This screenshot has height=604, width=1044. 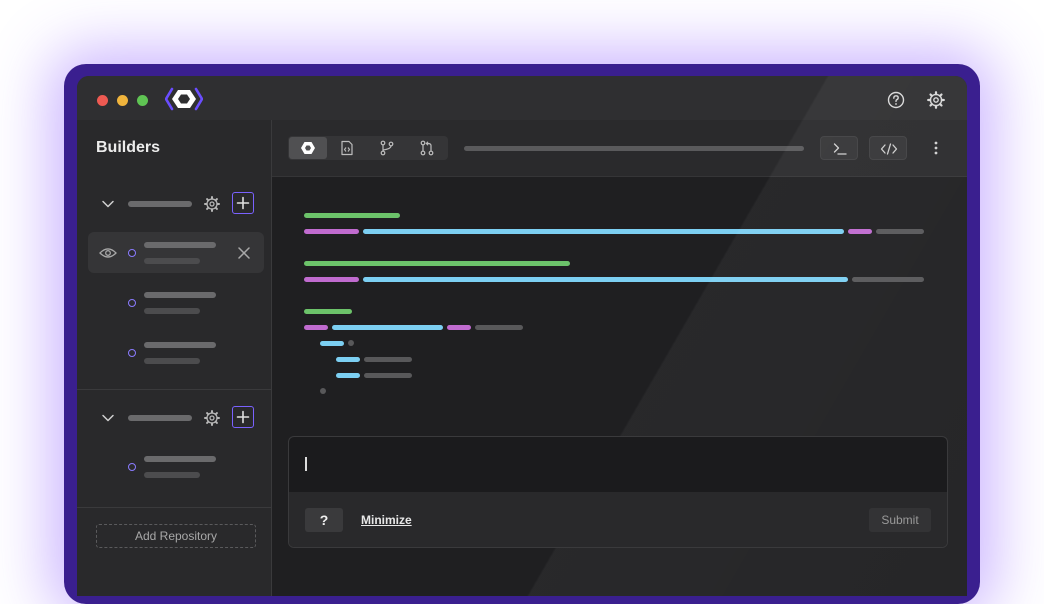 I want to click on help-button: ?, so click(x=324, y=520).